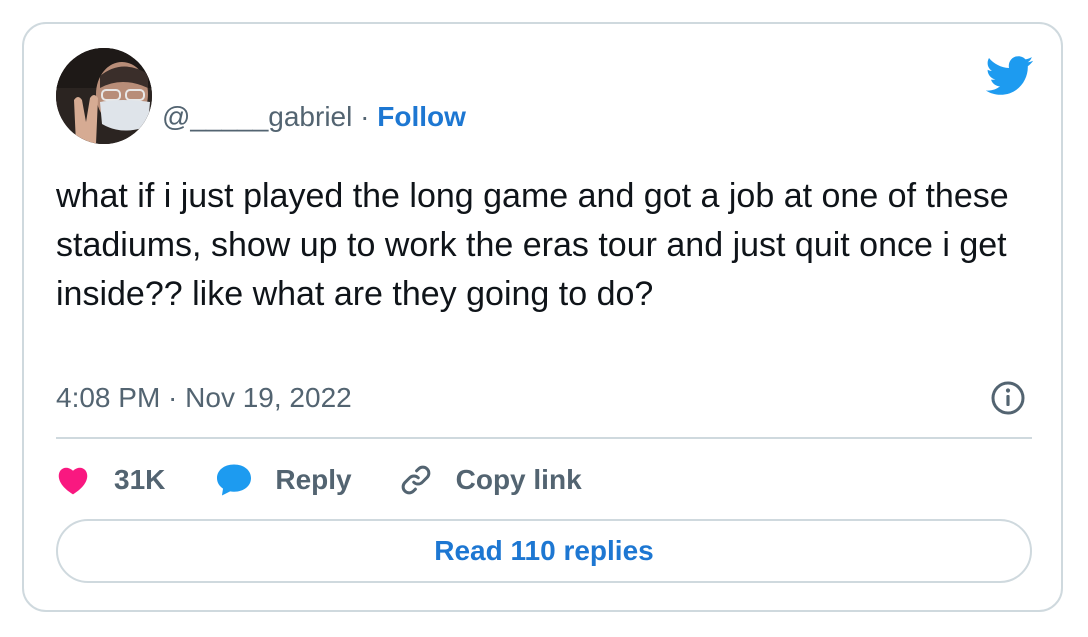 The image size is (1088, 637). What do you see at coordinates (518, 479) in the screenshot?
I see `copy-link-label: Copy link` at bounding box center [518, 479].